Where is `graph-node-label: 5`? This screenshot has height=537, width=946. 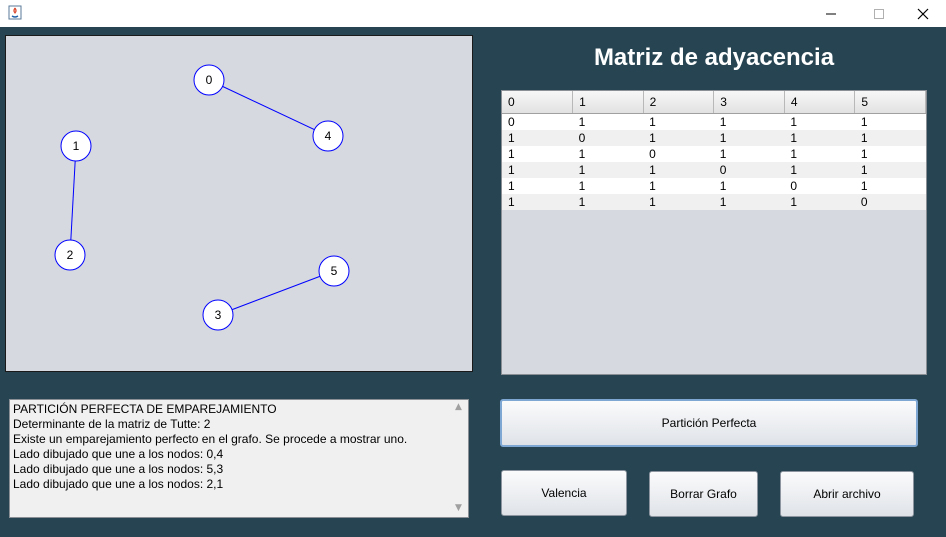
graph-node-label: 5 is located at coordinates (334, 271).